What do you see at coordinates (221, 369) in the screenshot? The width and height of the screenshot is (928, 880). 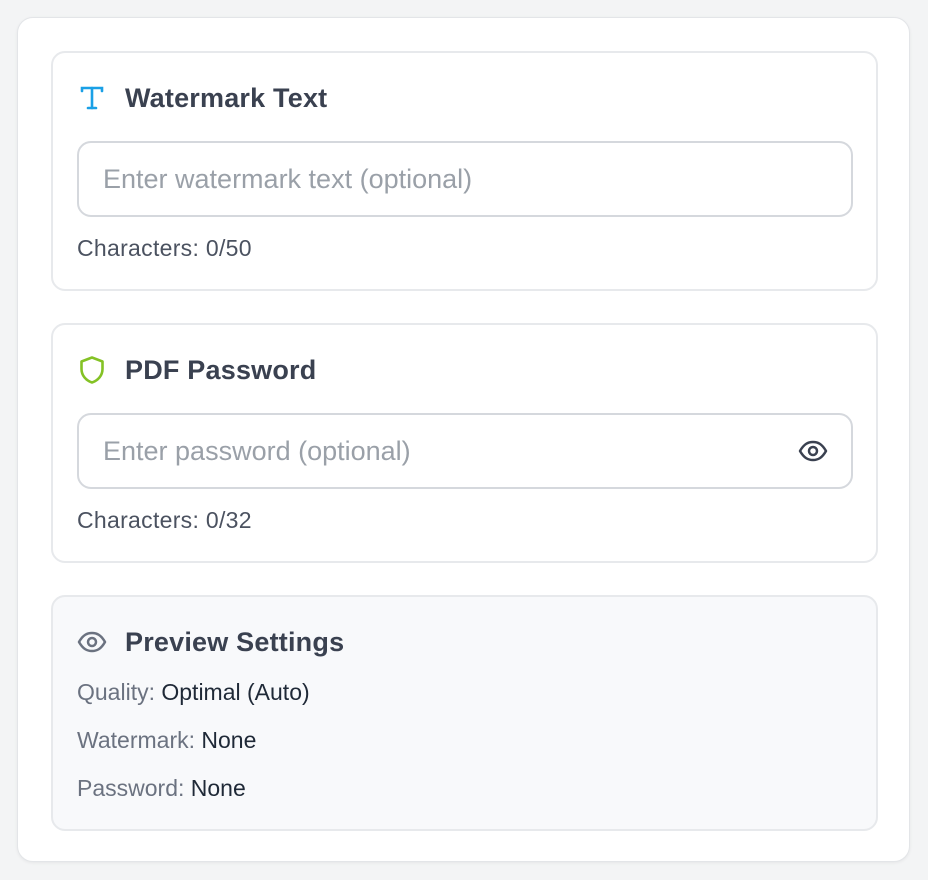 I see `password-section-title: PDF Password` at bounding box center [221, 369].